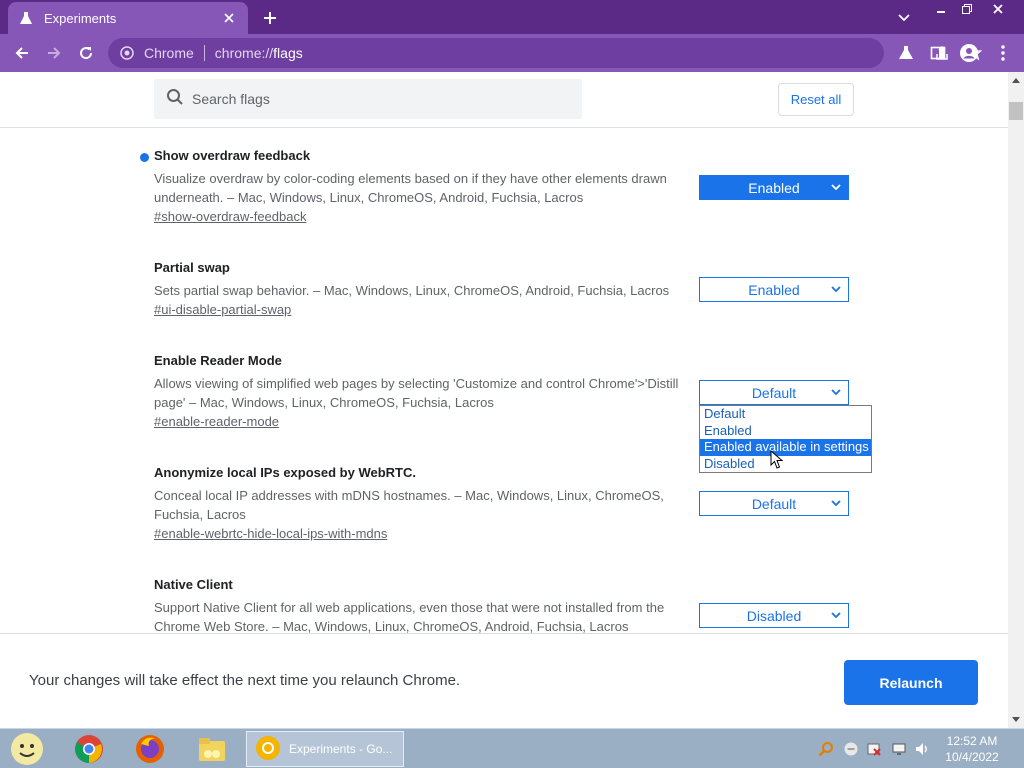  Describe the element at coordinates (1016, 720) in the screenshot. I see `scroll-down-arrow-icon` at that location.